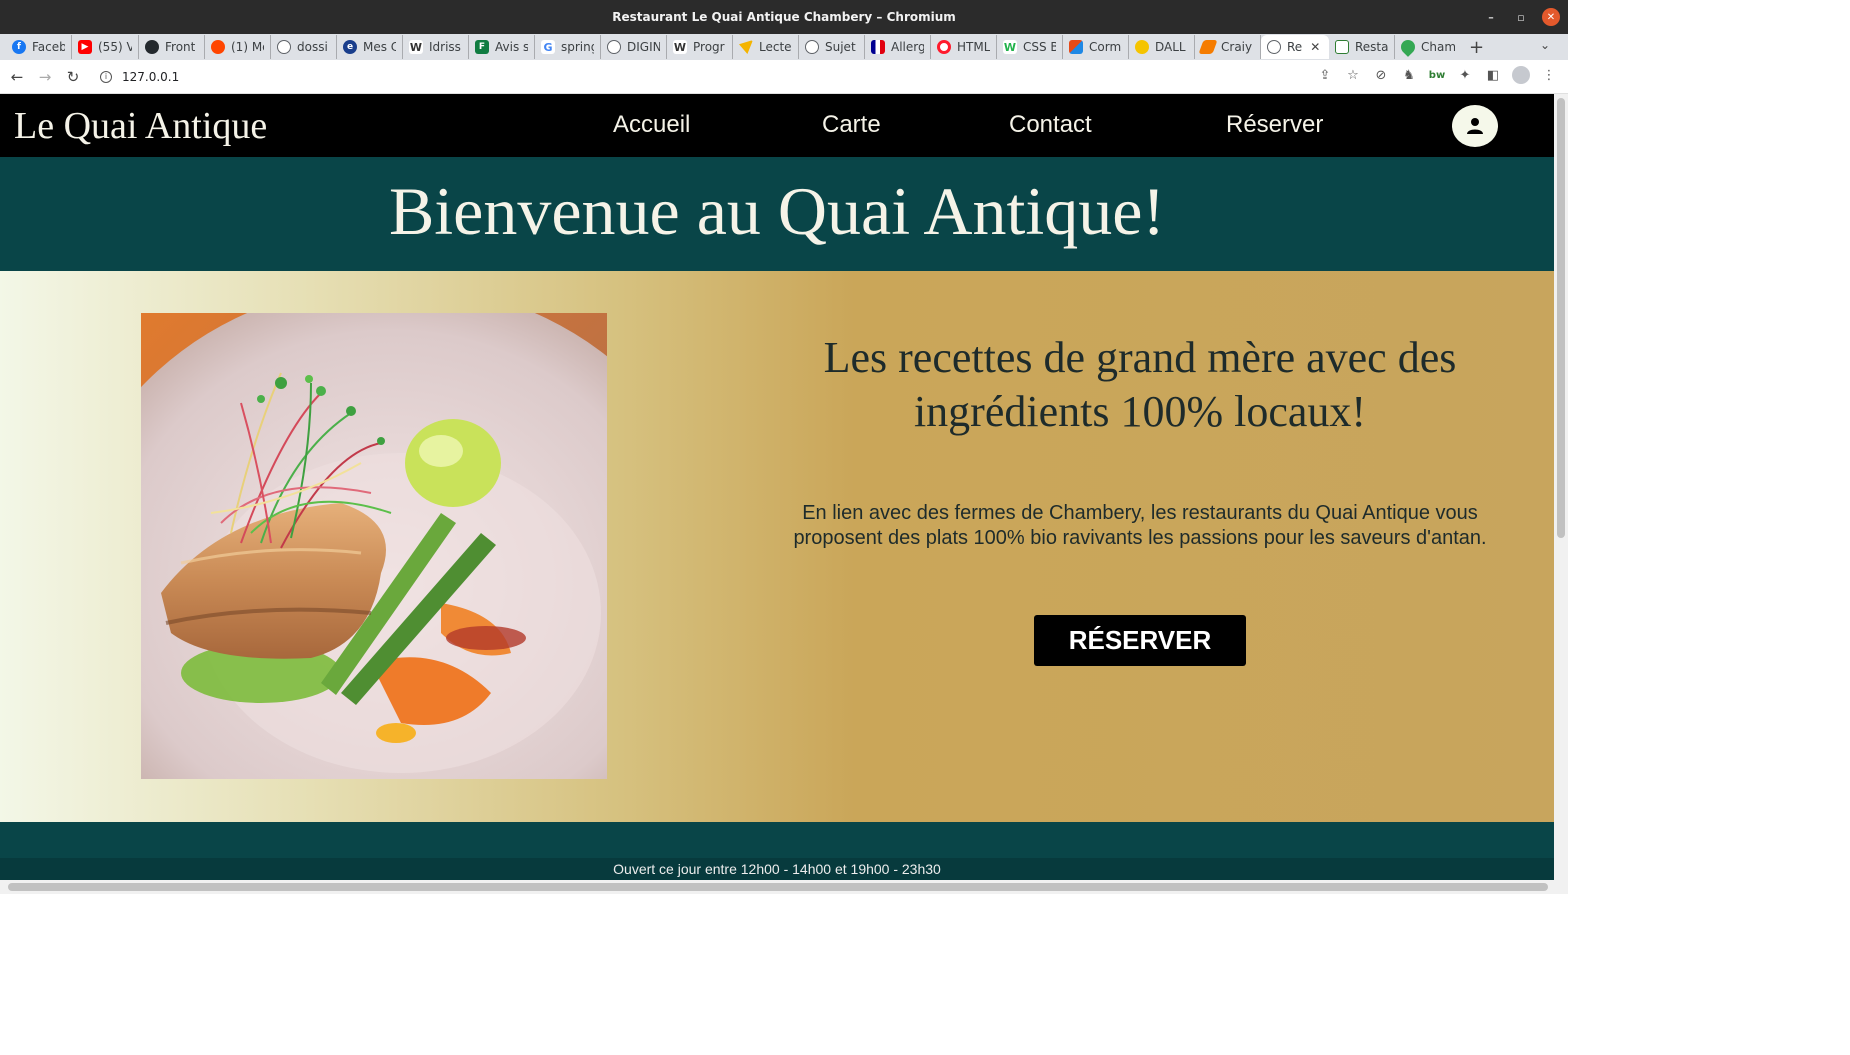 Image resolution: width=1850 pixels, height=1055 pixels. I want to click on browser-tab: DIGIN, so click(634, 47).